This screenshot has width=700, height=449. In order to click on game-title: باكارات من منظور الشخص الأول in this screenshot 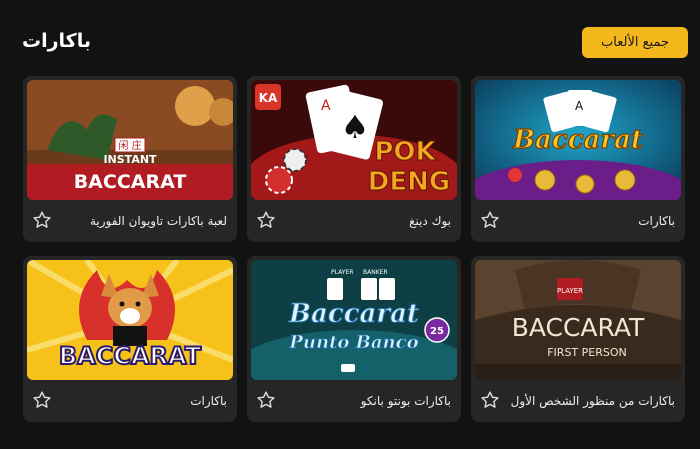, I will do `click(592, 400)`.